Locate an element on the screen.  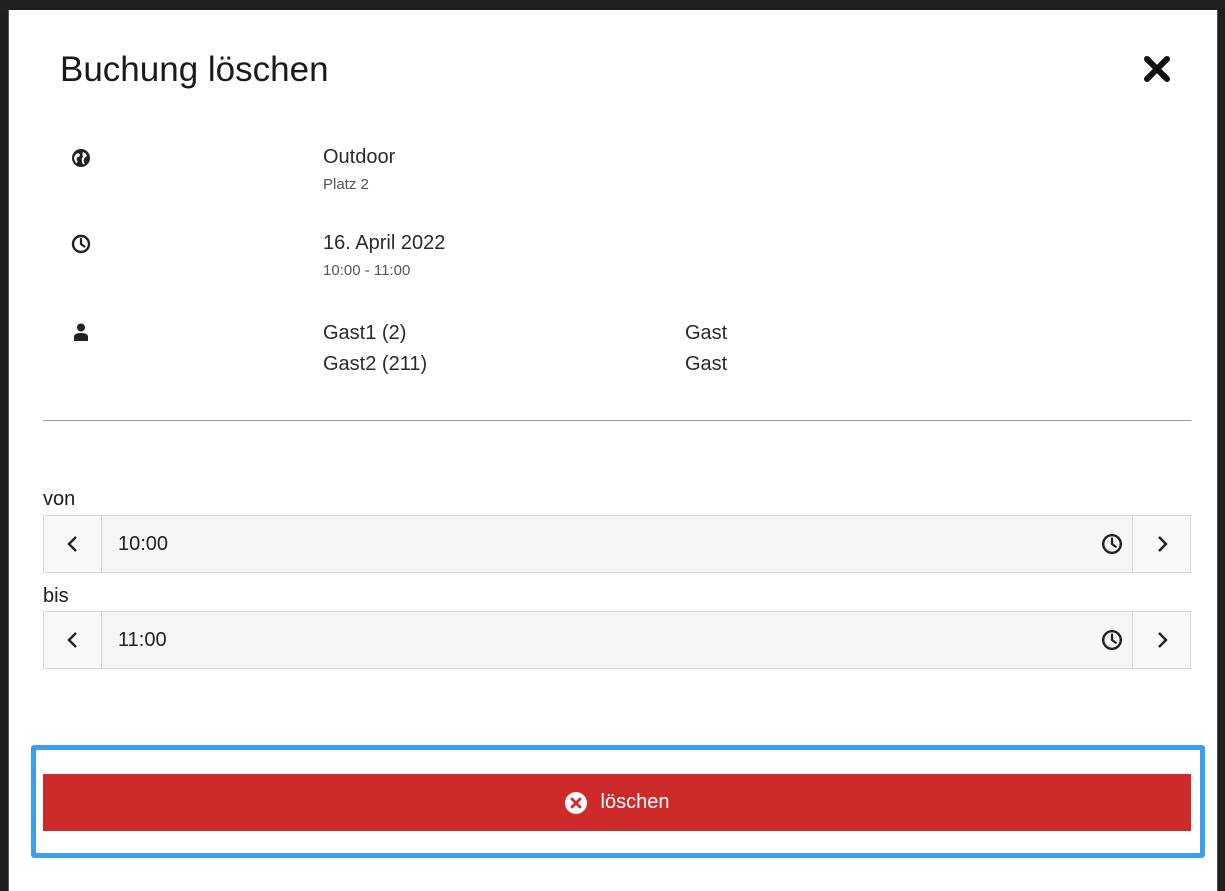
to-decrement-button is located at coordinates (73, 640).